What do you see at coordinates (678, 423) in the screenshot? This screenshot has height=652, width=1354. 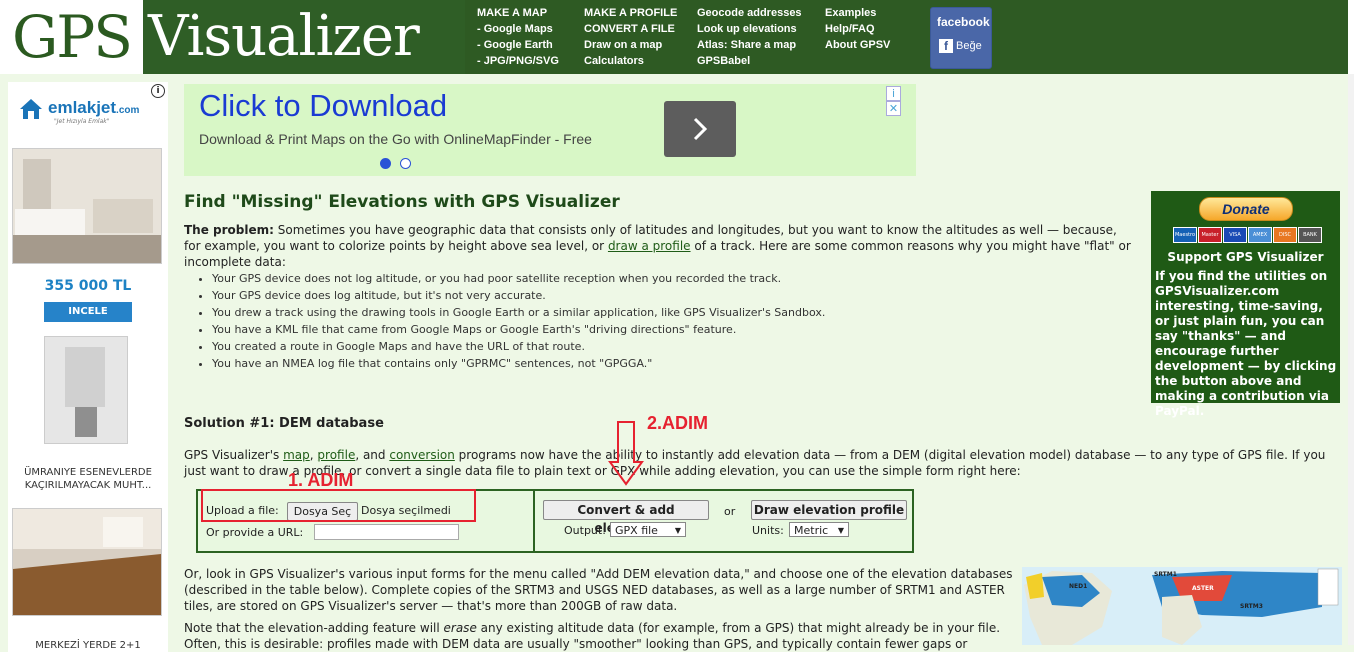 I see `step2-label: 2.ADIM` at bounding box center [678, 423].